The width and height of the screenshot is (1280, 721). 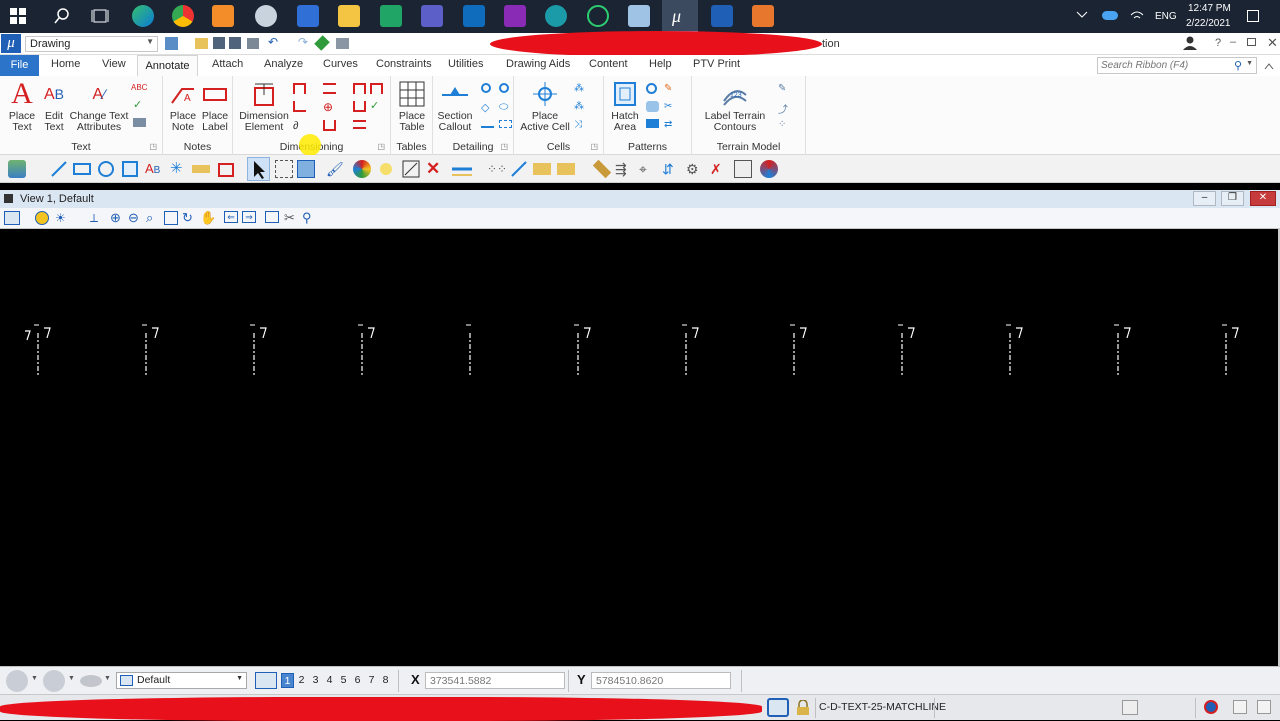 What do you see at coordinates (580, 106) in the screenshot?
I see `cell-matrix-icon: ⁂` at bounding box center [580, 106].